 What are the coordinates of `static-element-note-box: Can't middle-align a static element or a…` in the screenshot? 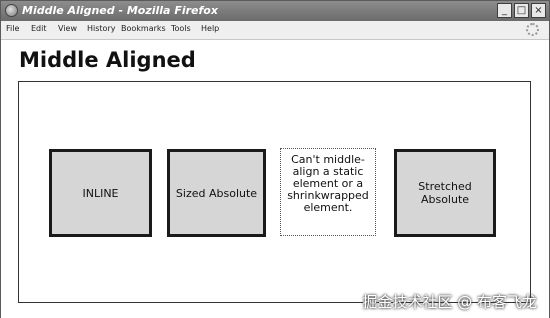 It's located at (328, 192).